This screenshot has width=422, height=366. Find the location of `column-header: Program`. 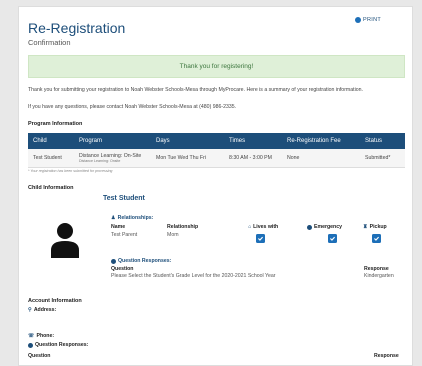

column-header: Program is located at coordinates (112, 141).